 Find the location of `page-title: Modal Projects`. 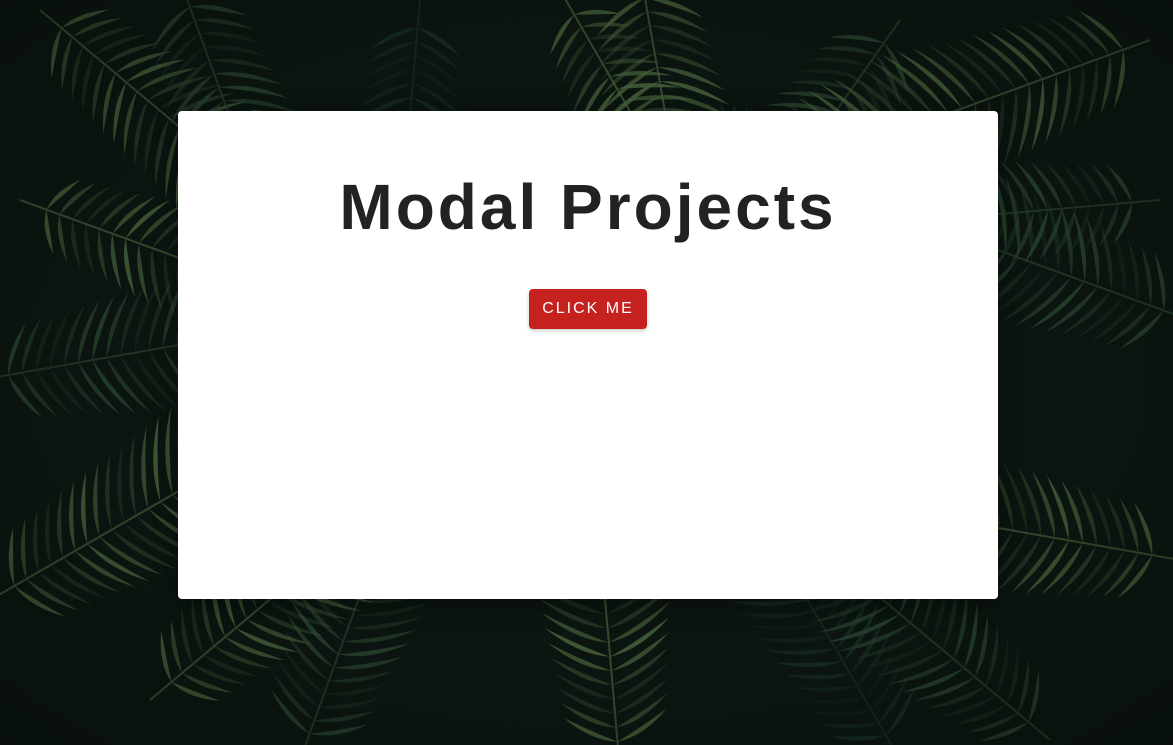

page-title: Modal Projects is located at coordinates (588, 207).